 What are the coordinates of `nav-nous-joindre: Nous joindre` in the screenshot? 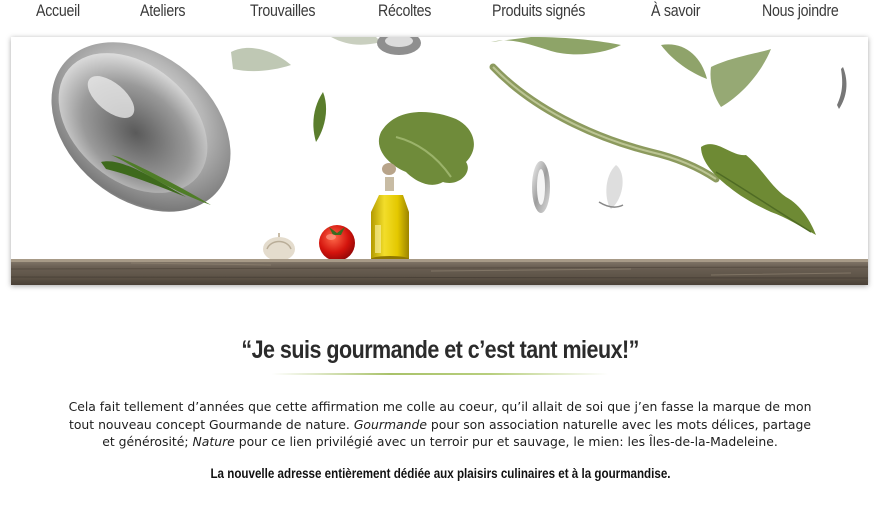 It's located at (800, 11).